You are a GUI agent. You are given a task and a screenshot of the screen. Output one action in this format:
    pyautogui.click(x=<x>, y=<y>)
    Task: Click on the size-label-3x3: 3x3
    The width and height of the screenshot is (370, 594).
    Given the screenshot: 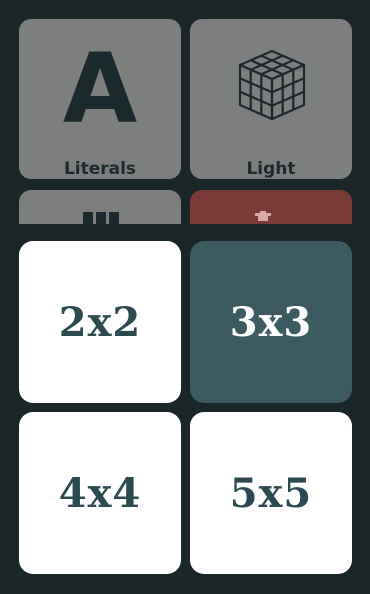 What is the action you would take?
    pyautogui.click(x=271, y=322)
    